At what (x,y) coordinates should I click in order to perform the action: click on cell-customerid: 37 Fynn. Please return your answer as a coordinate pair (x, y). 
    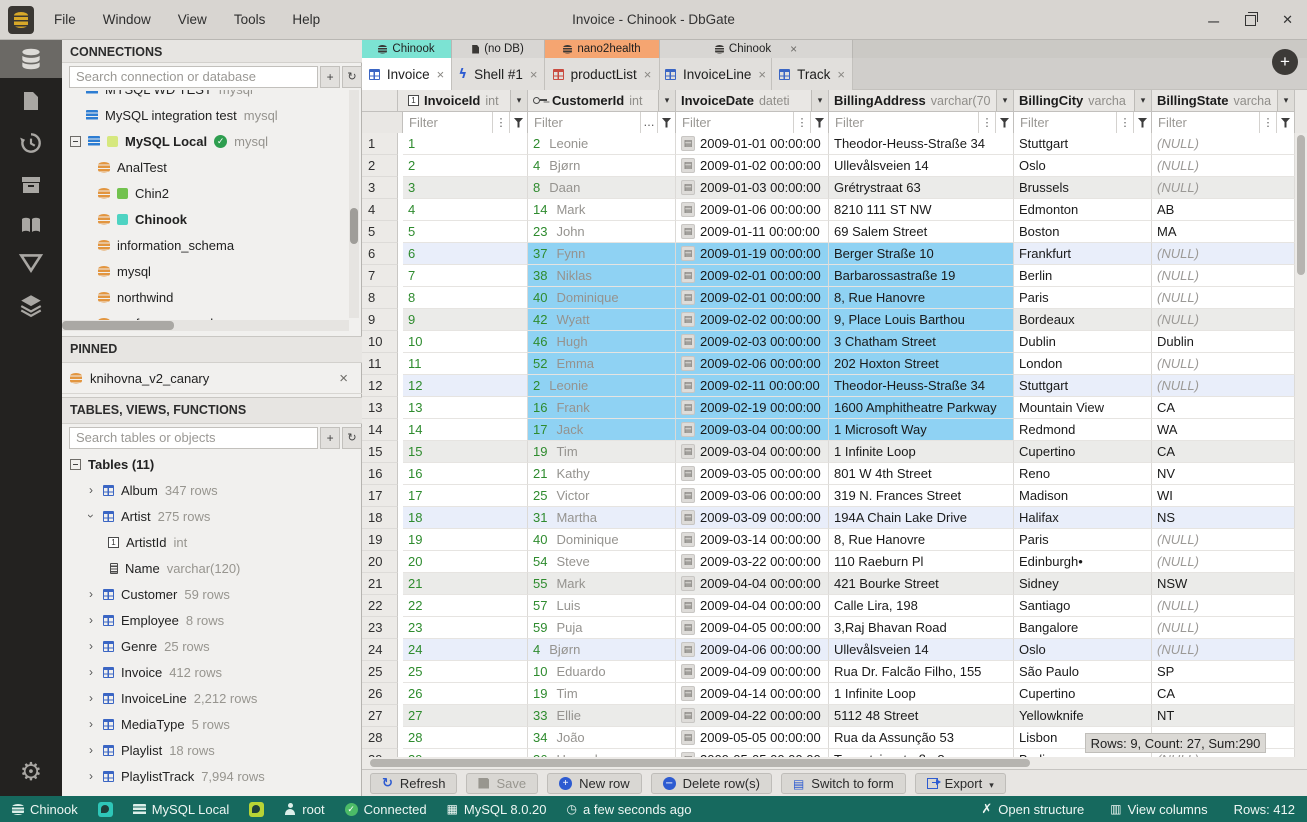
    Looking at the image, I should click on (602, 254).